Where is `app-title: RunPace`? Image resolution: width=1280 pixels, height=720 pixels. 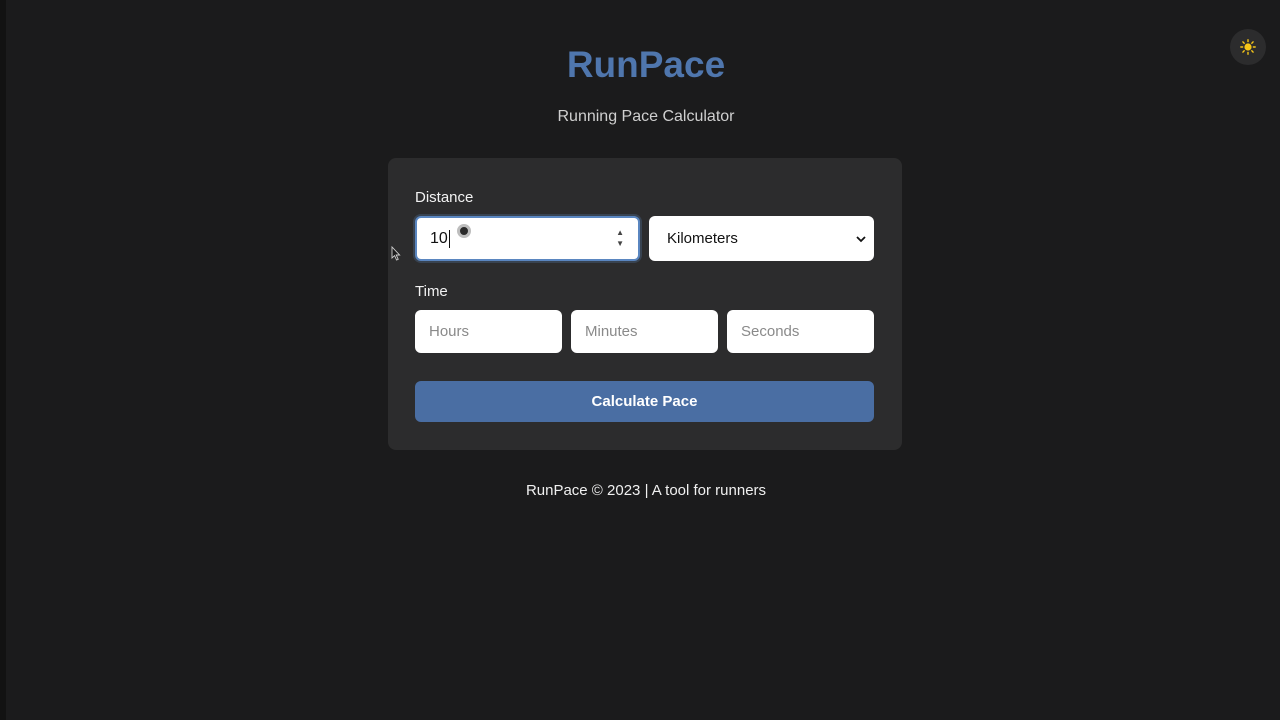 app-title: RunPace is located at coordinates (646, 64).